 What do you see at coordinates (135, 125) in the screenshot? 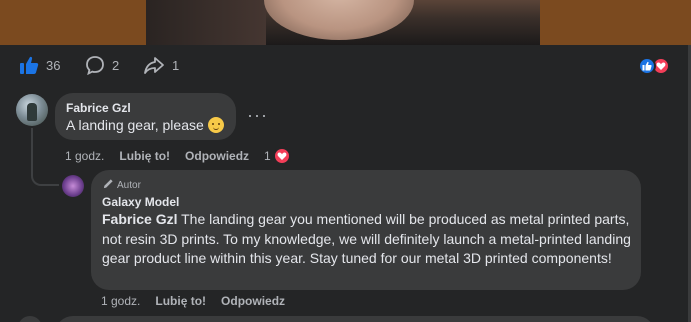
I see `comment-text: A landing gear, please` at bounding box center [135, 125].